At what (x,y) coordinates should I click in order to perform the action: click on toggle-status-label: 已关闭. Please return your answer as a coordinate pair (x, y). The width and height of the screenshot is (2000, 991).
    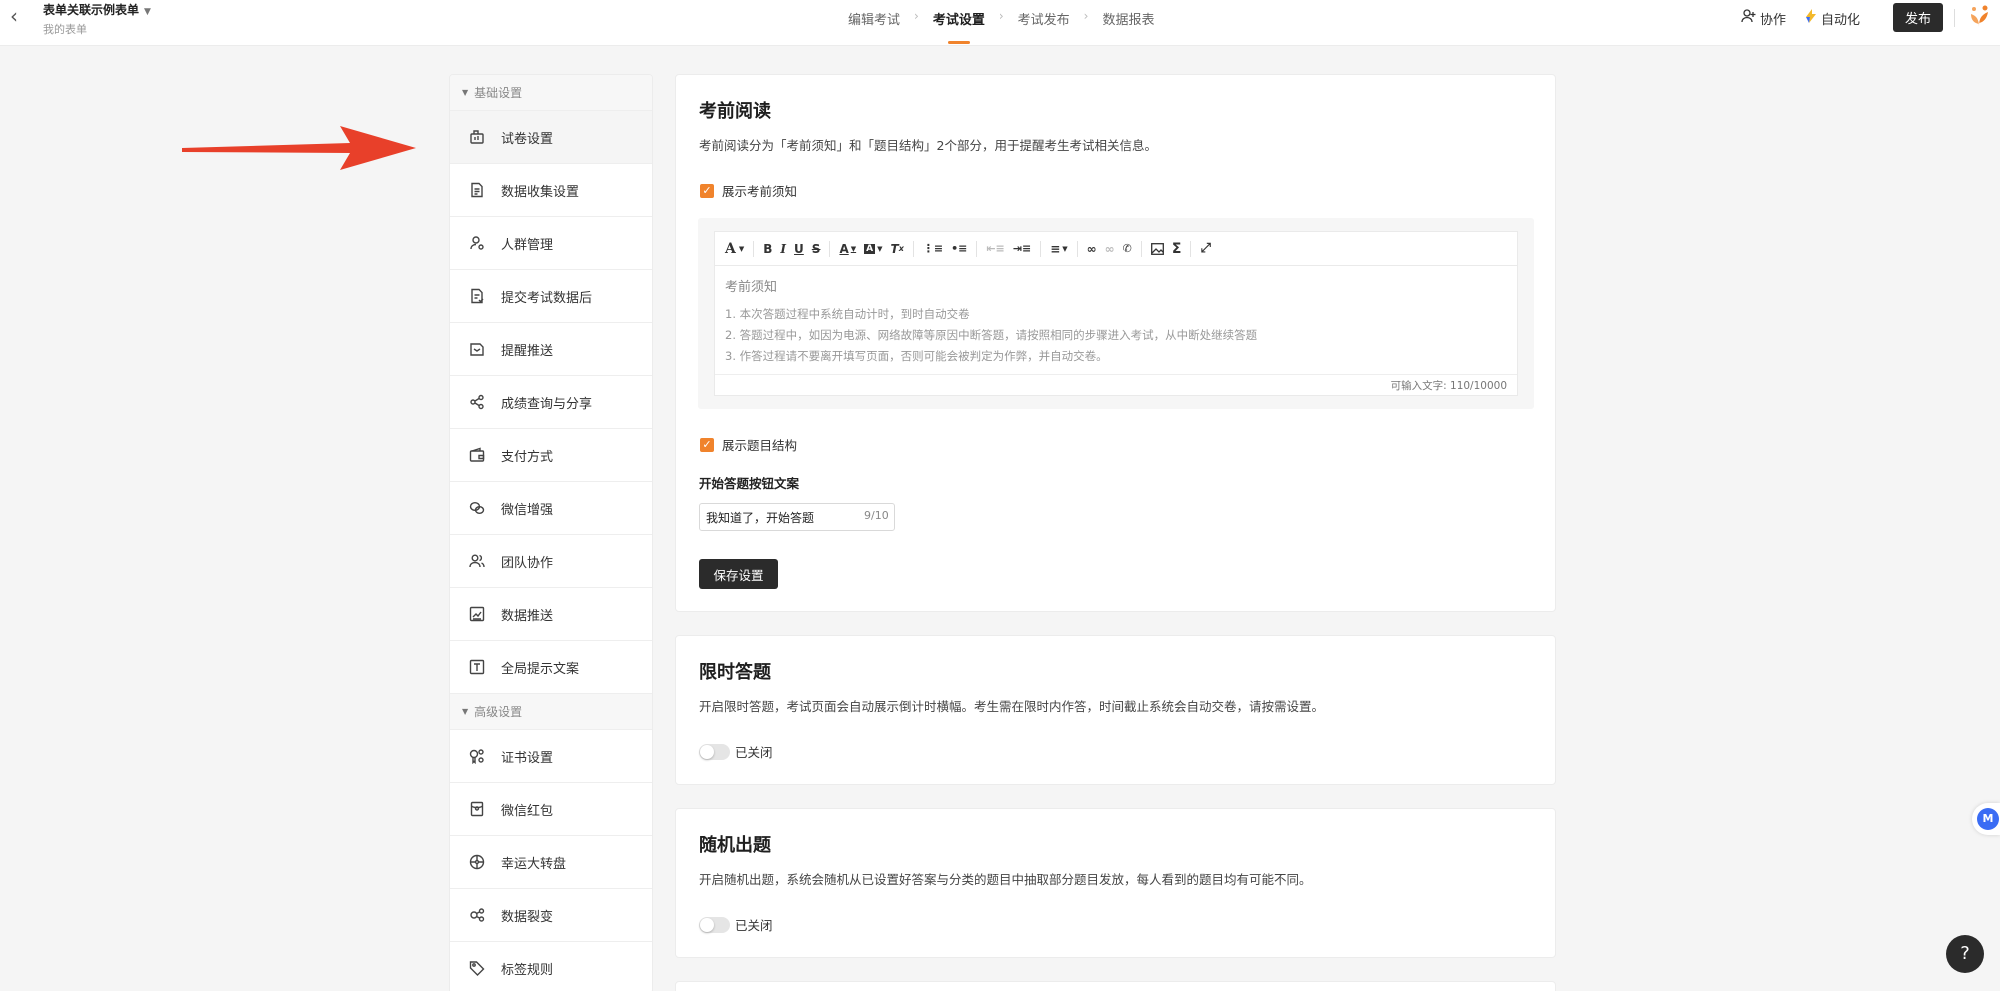
    Looking at the image, I should click on (754, 752).